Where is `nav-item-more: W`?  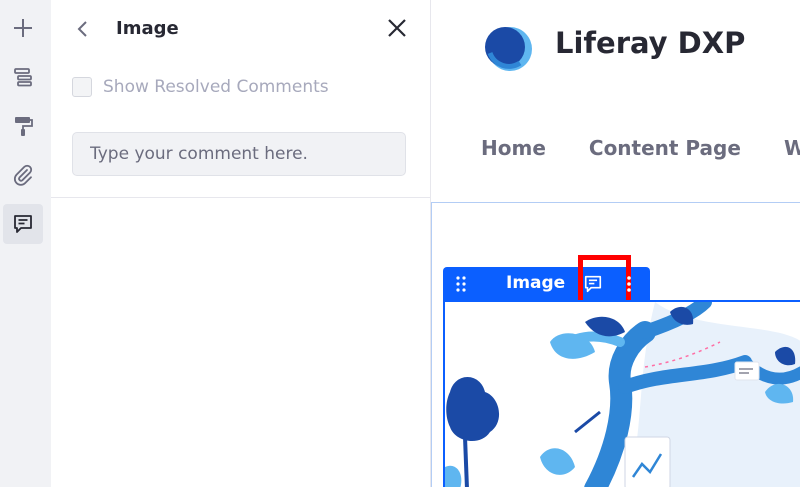
nav-item-more: W is located at coordinates (792, 148).